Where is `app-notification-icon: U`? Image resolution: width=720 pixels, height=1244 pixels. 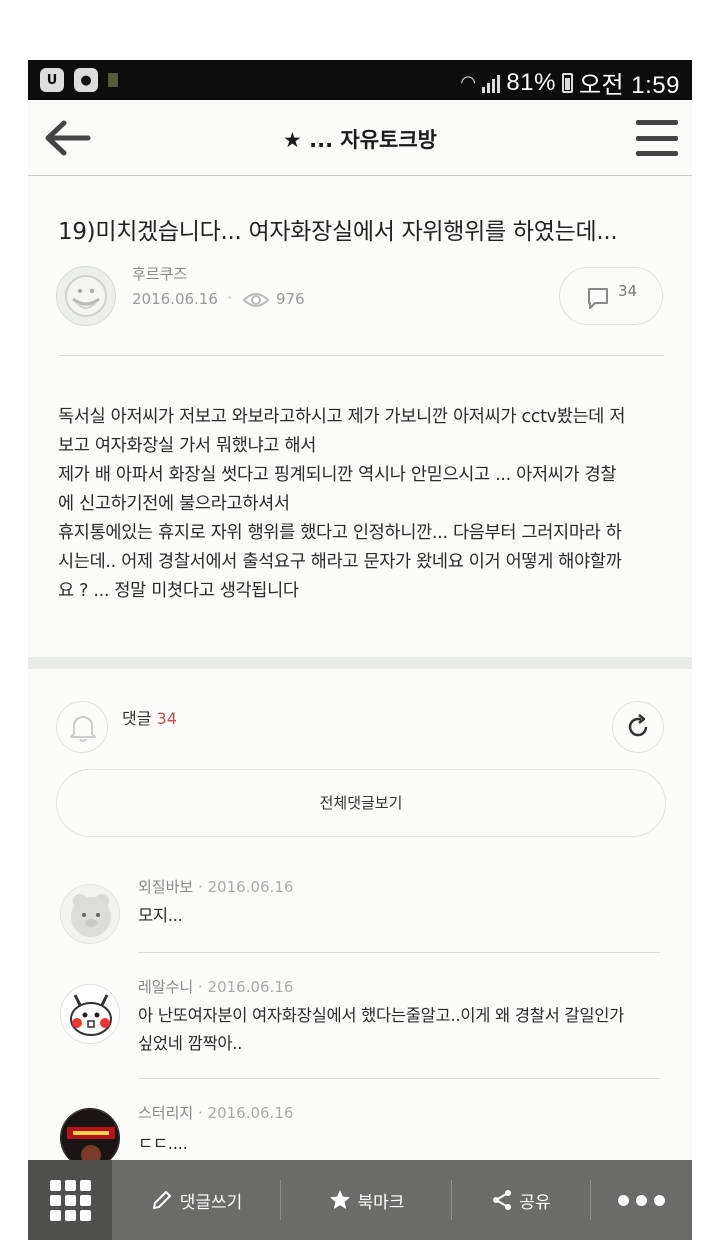
app-notification-icon: U is located at coordinates (52, 80).